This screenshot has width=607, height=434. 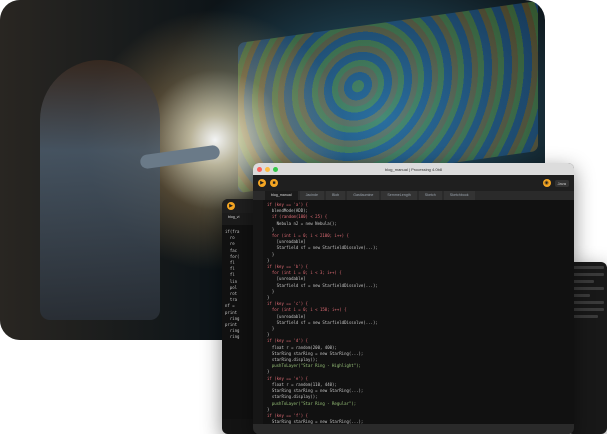 What do you see at coordinates (399, 195) in the screenshot?
I see `tab-4: SemmeLength` at bounding box center [399, 195].